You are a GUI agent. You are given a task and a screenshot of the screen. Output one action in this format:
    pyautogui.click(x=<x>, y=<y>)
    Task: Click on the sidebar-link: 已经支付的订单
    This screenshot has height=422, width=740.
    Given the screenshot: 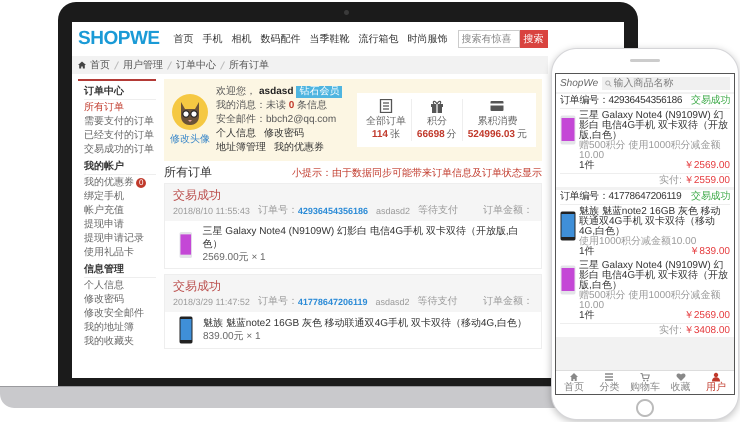 What is the action you would take?
    pyautogui.click(x=119, y=136)
    